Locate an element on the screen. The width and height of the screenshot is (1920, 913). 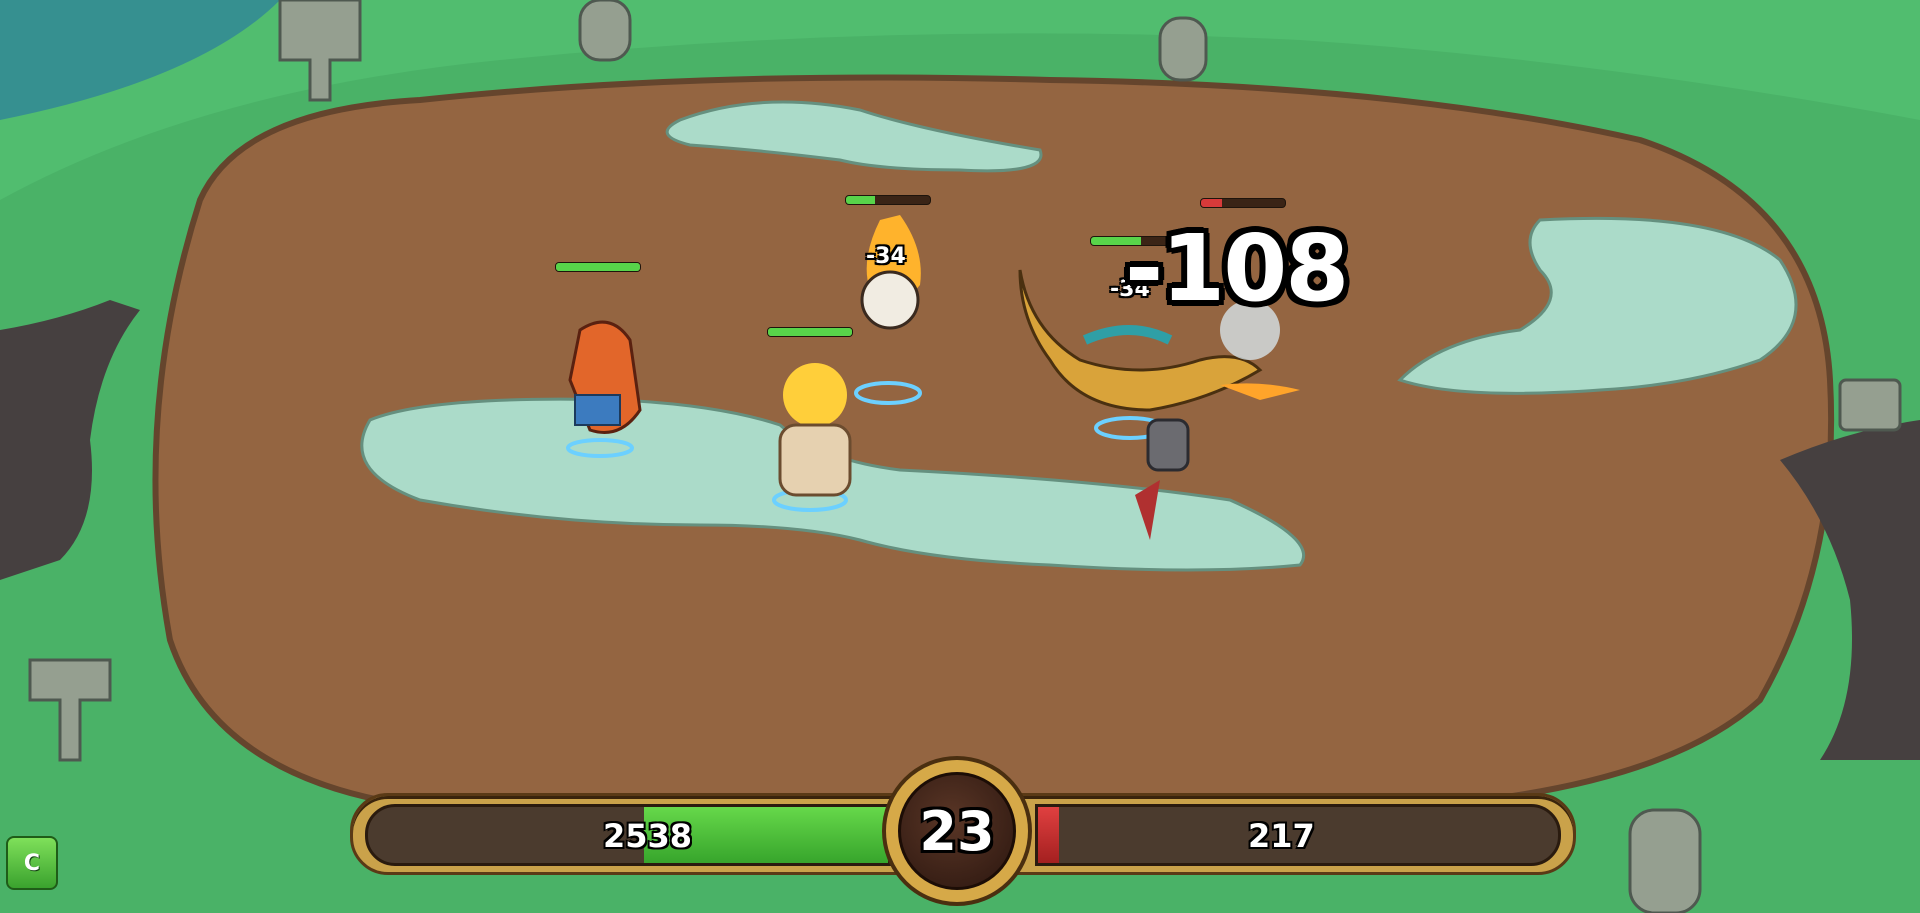
fire-brute-hp-bar is located at coordinates (810, 332).